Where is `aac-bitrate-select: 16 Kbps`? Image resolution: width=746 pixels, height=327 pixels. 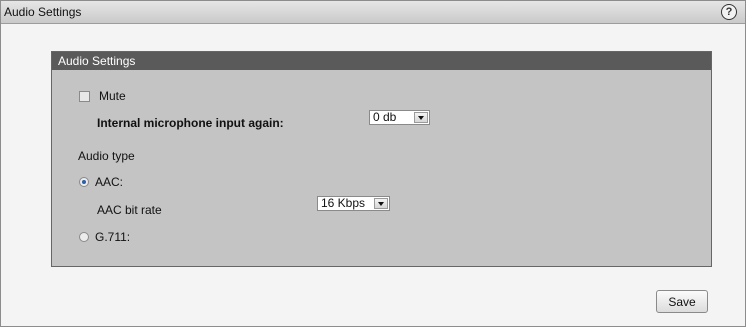
aac-bitrate-select: 16 Kbps is located at coordinates (353, 203).